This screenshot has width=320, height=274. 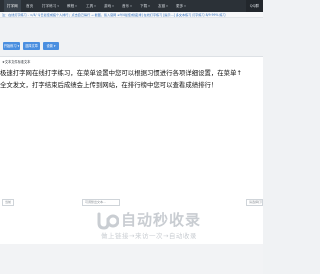 I want to click on watermark-logo-icon, so click(x=108, y=221).